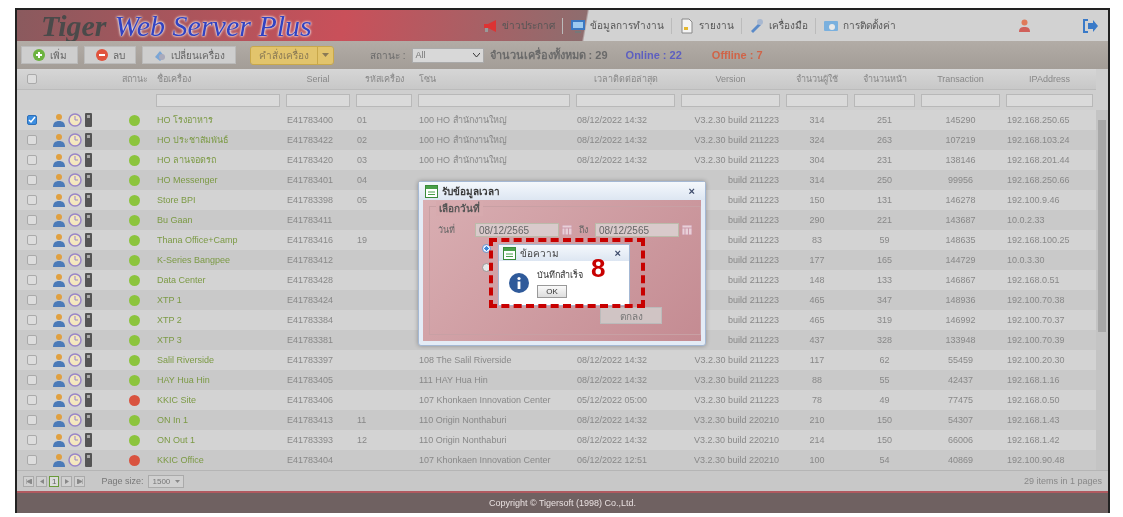 The height and width of the screenshot is (517, 1123). I want to click on remove-button: ลบ, so click(110, 55).